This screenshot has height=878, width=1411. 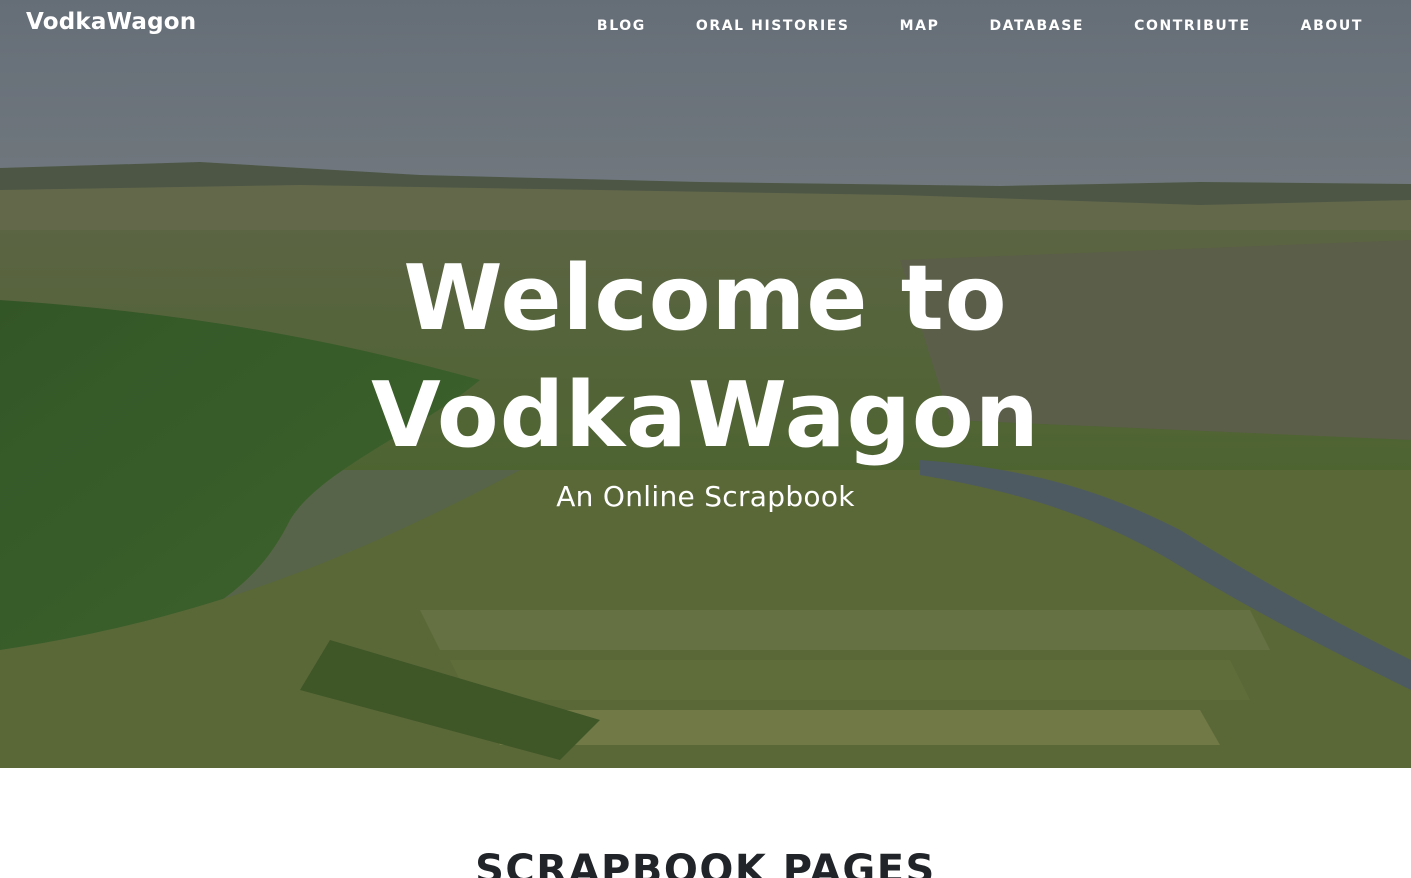 I want to click on section-heading: SCRAPBOOK PAGES, so click(x=705, y=862).